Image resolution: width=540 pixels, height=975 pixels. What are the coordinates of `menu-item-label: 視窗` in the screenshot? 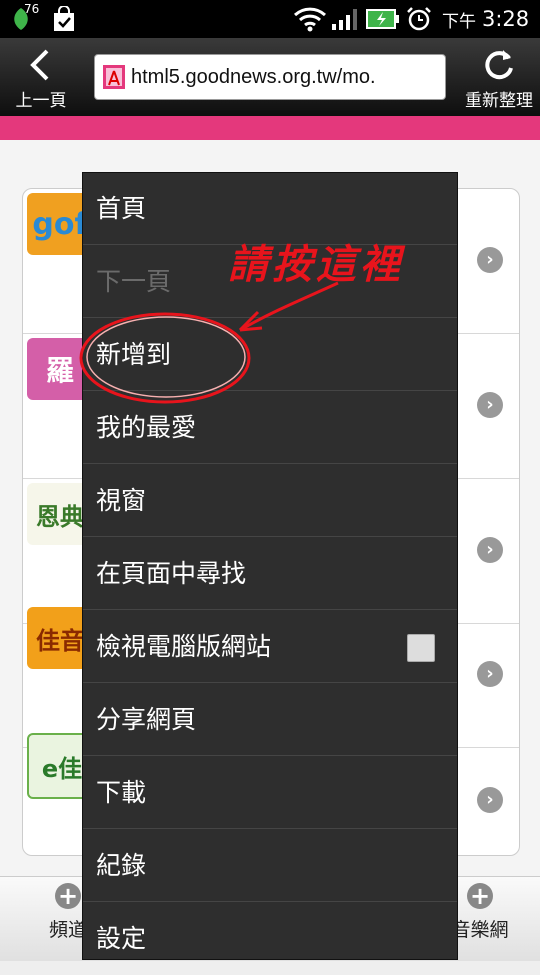 It's located at (121, 500).